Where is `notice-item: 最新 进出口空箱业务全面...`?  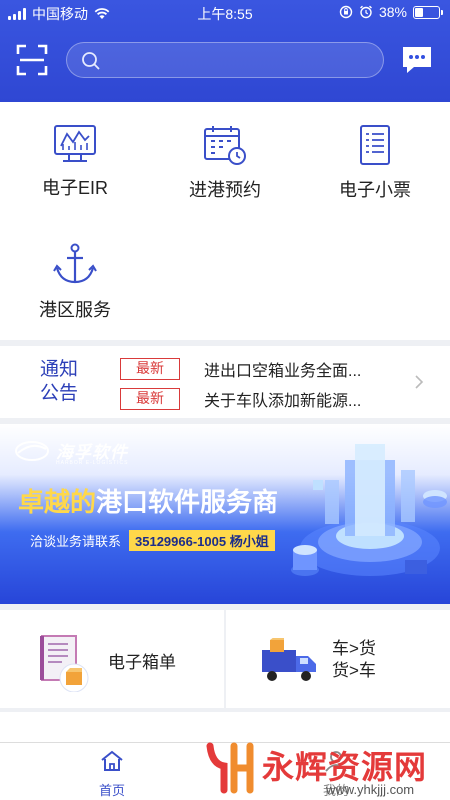
notice-item: 最新 进出口空箱业务全面... is located at coordinates (240, 369).